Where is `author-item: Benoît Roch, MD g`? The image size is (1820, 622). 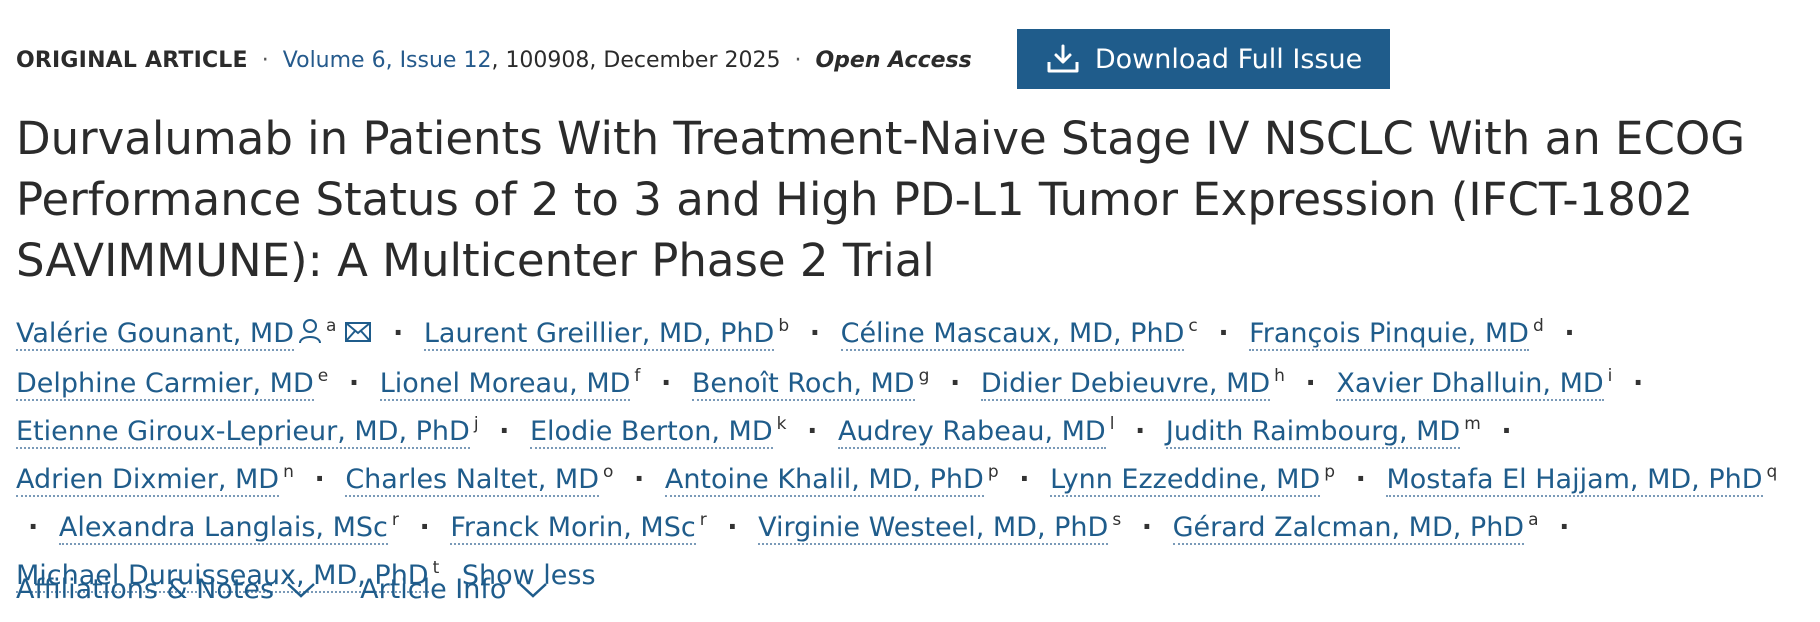 author-item: Benoît Roch, MD g is located at coordinates (810, 383).